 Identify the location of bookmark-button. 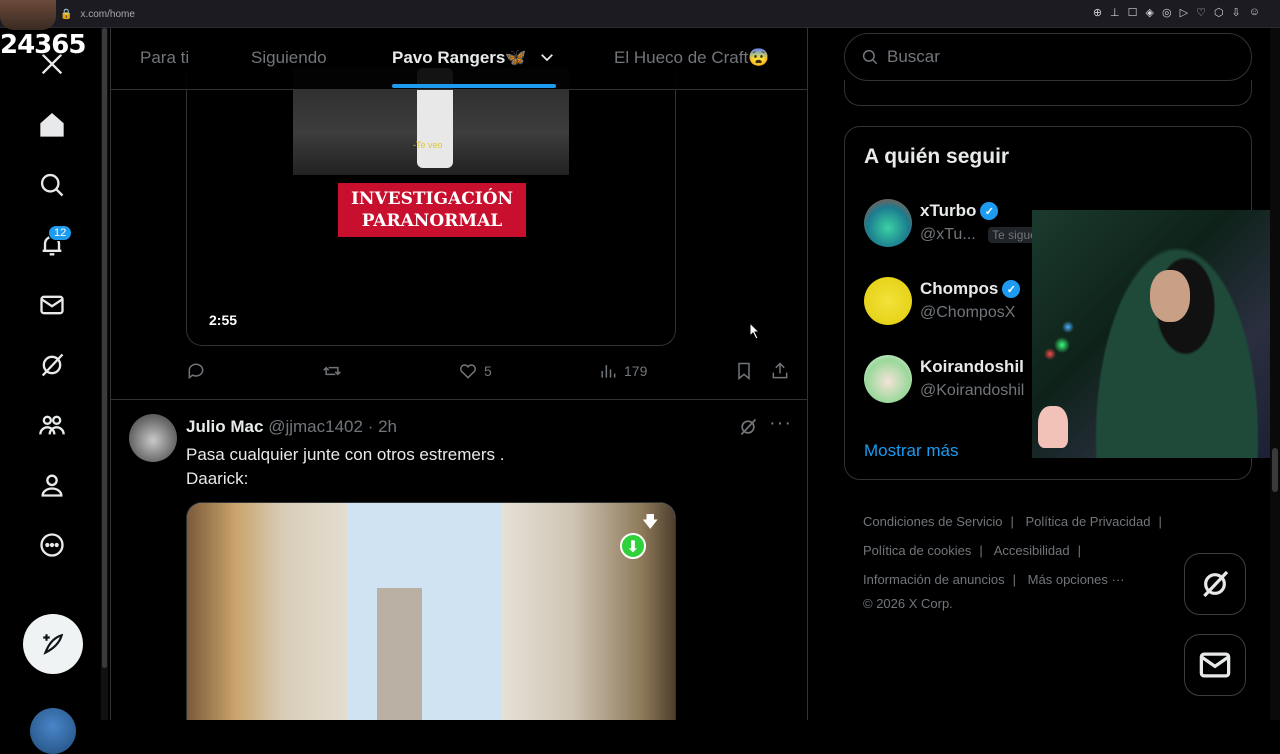
(744, 371).